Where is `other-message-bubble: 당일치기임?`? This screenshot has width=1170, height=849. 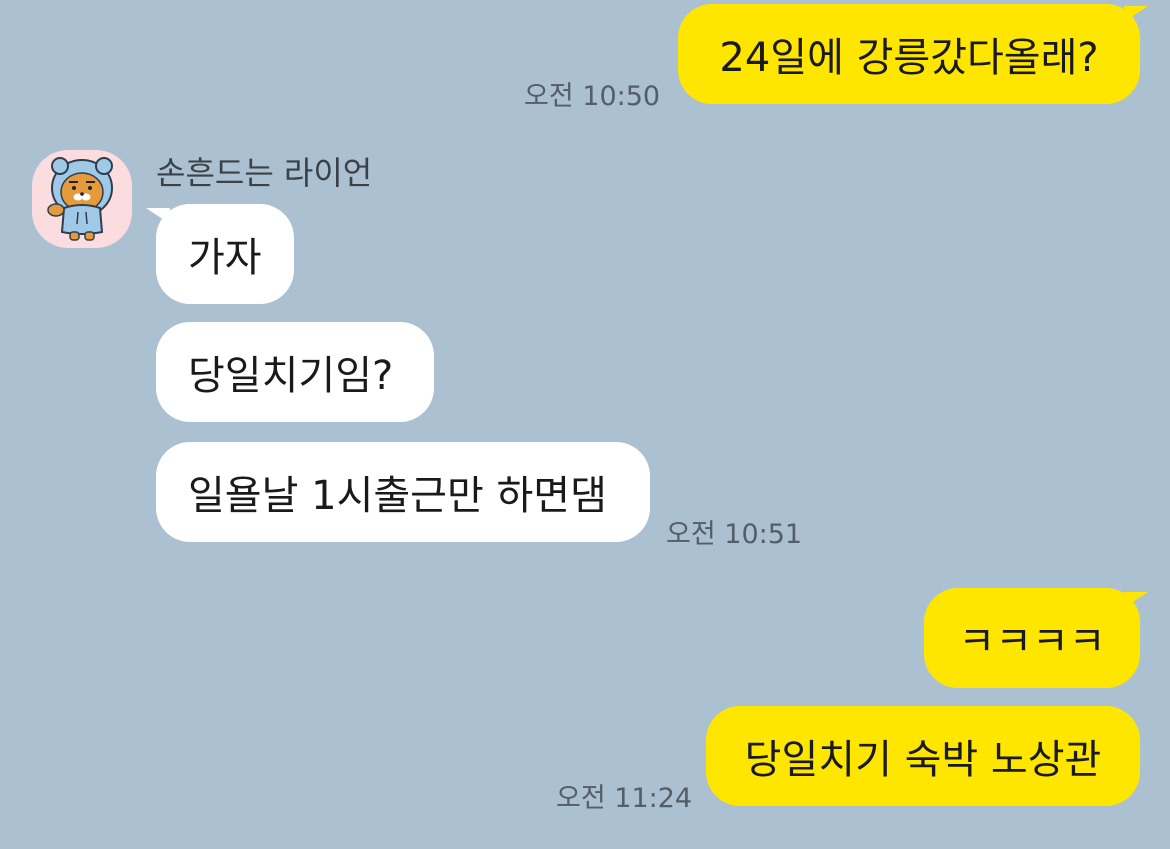
other-message-bubble: 당일치기임? is located at coordinates (295, 372).